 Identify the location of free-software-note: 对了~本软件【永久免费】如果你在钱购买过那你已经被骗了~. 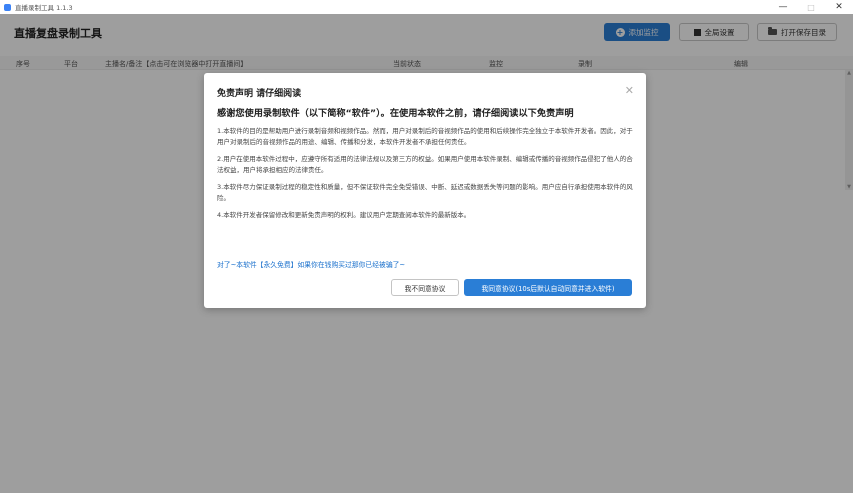
(311, 265).